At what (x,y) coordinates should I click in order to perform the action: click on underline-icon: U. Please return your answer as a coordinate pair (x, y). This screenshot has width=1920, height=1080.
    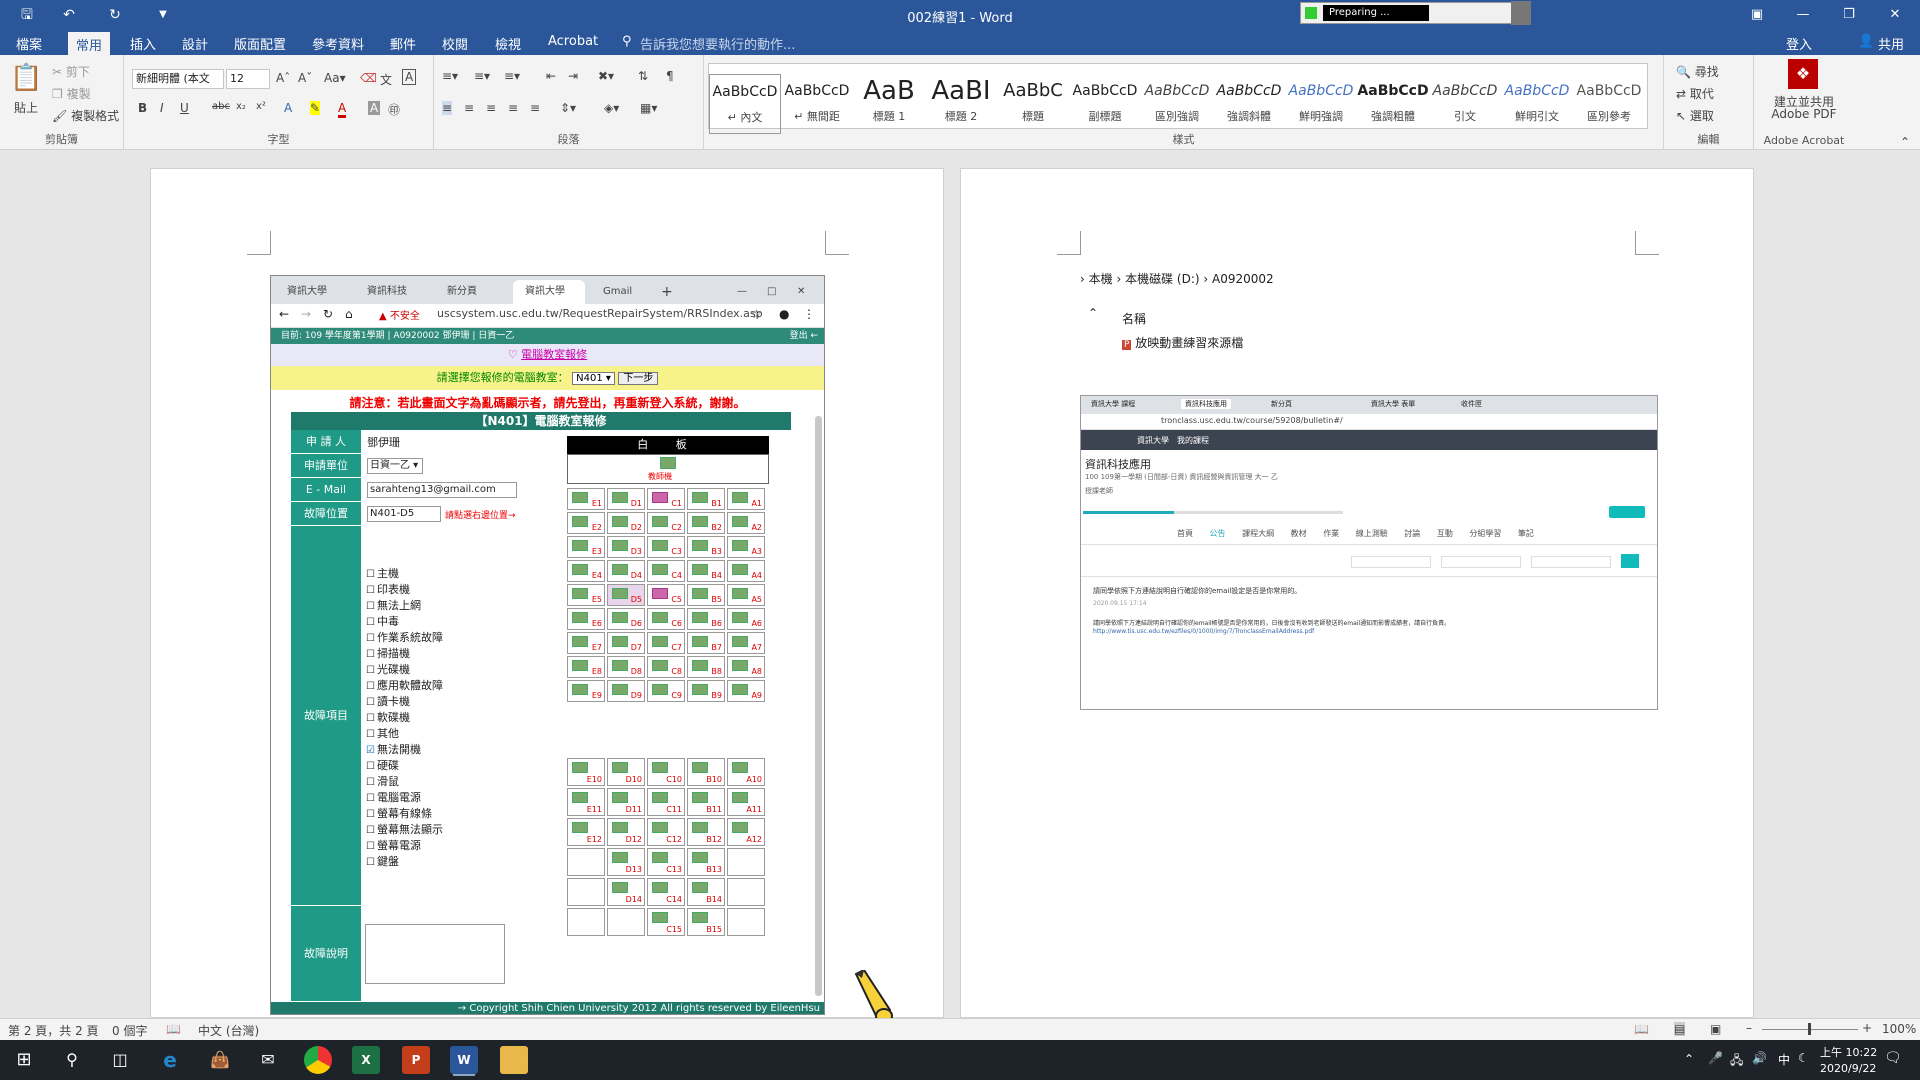
    Looking at the image, I should click on (184, 108).